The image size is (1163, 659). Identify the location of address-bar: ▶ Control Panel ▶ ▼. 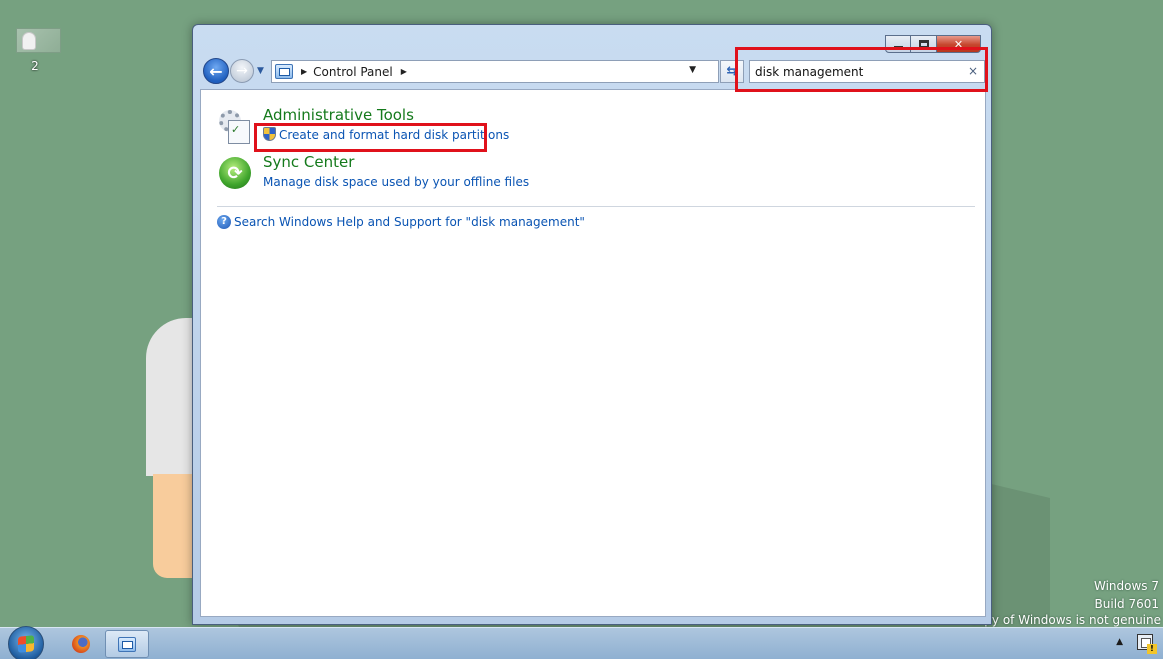
(495, 71).